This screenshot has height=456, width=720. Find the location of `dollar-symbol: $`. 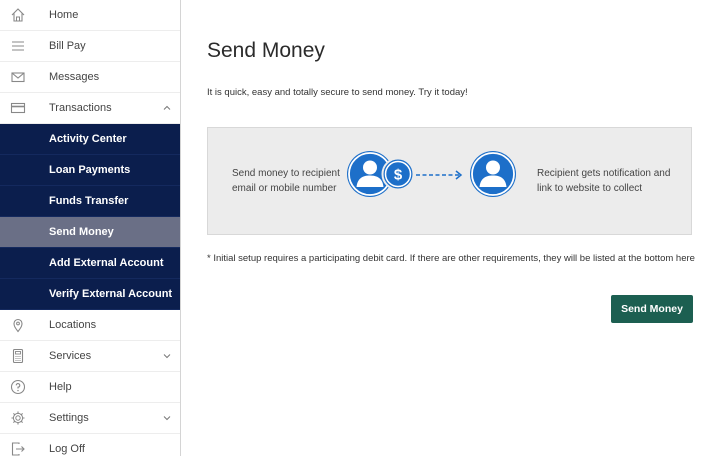

dollar-symbol: $ is located at coordinates (398, 175).